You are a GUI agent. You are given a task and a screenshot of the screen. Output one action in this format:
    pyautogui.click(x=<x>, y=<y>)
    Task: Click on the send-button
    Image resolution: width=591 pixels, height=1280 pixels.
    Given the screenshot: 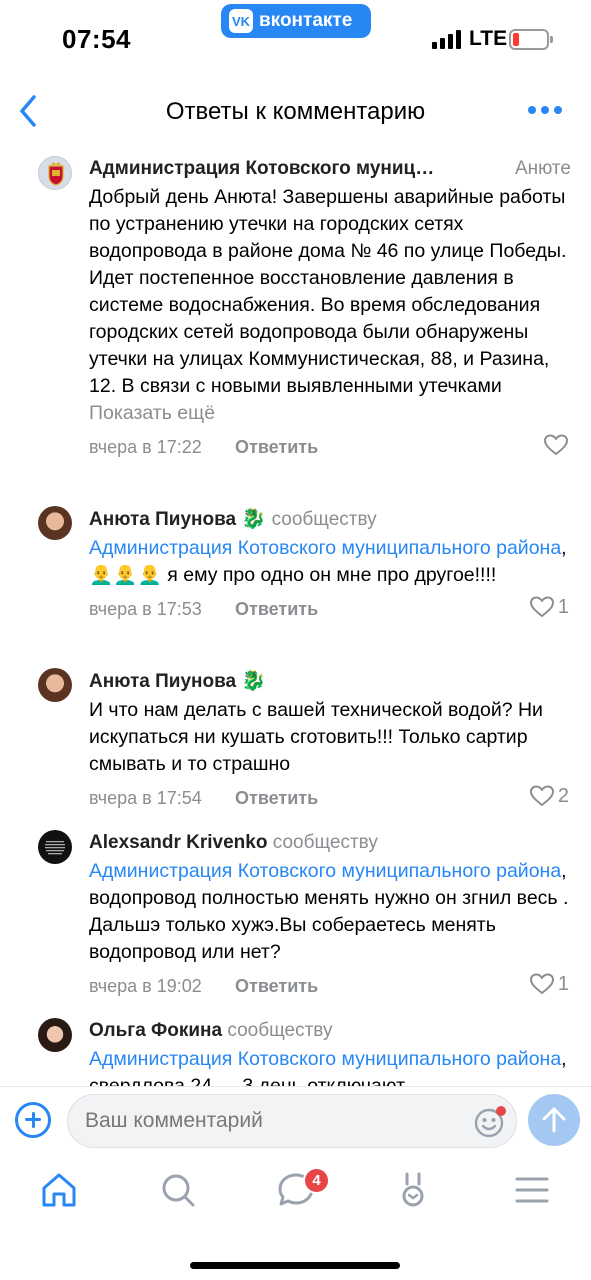 What is the action you would take?
    pyautogui.click(x=554, y=1120)
    